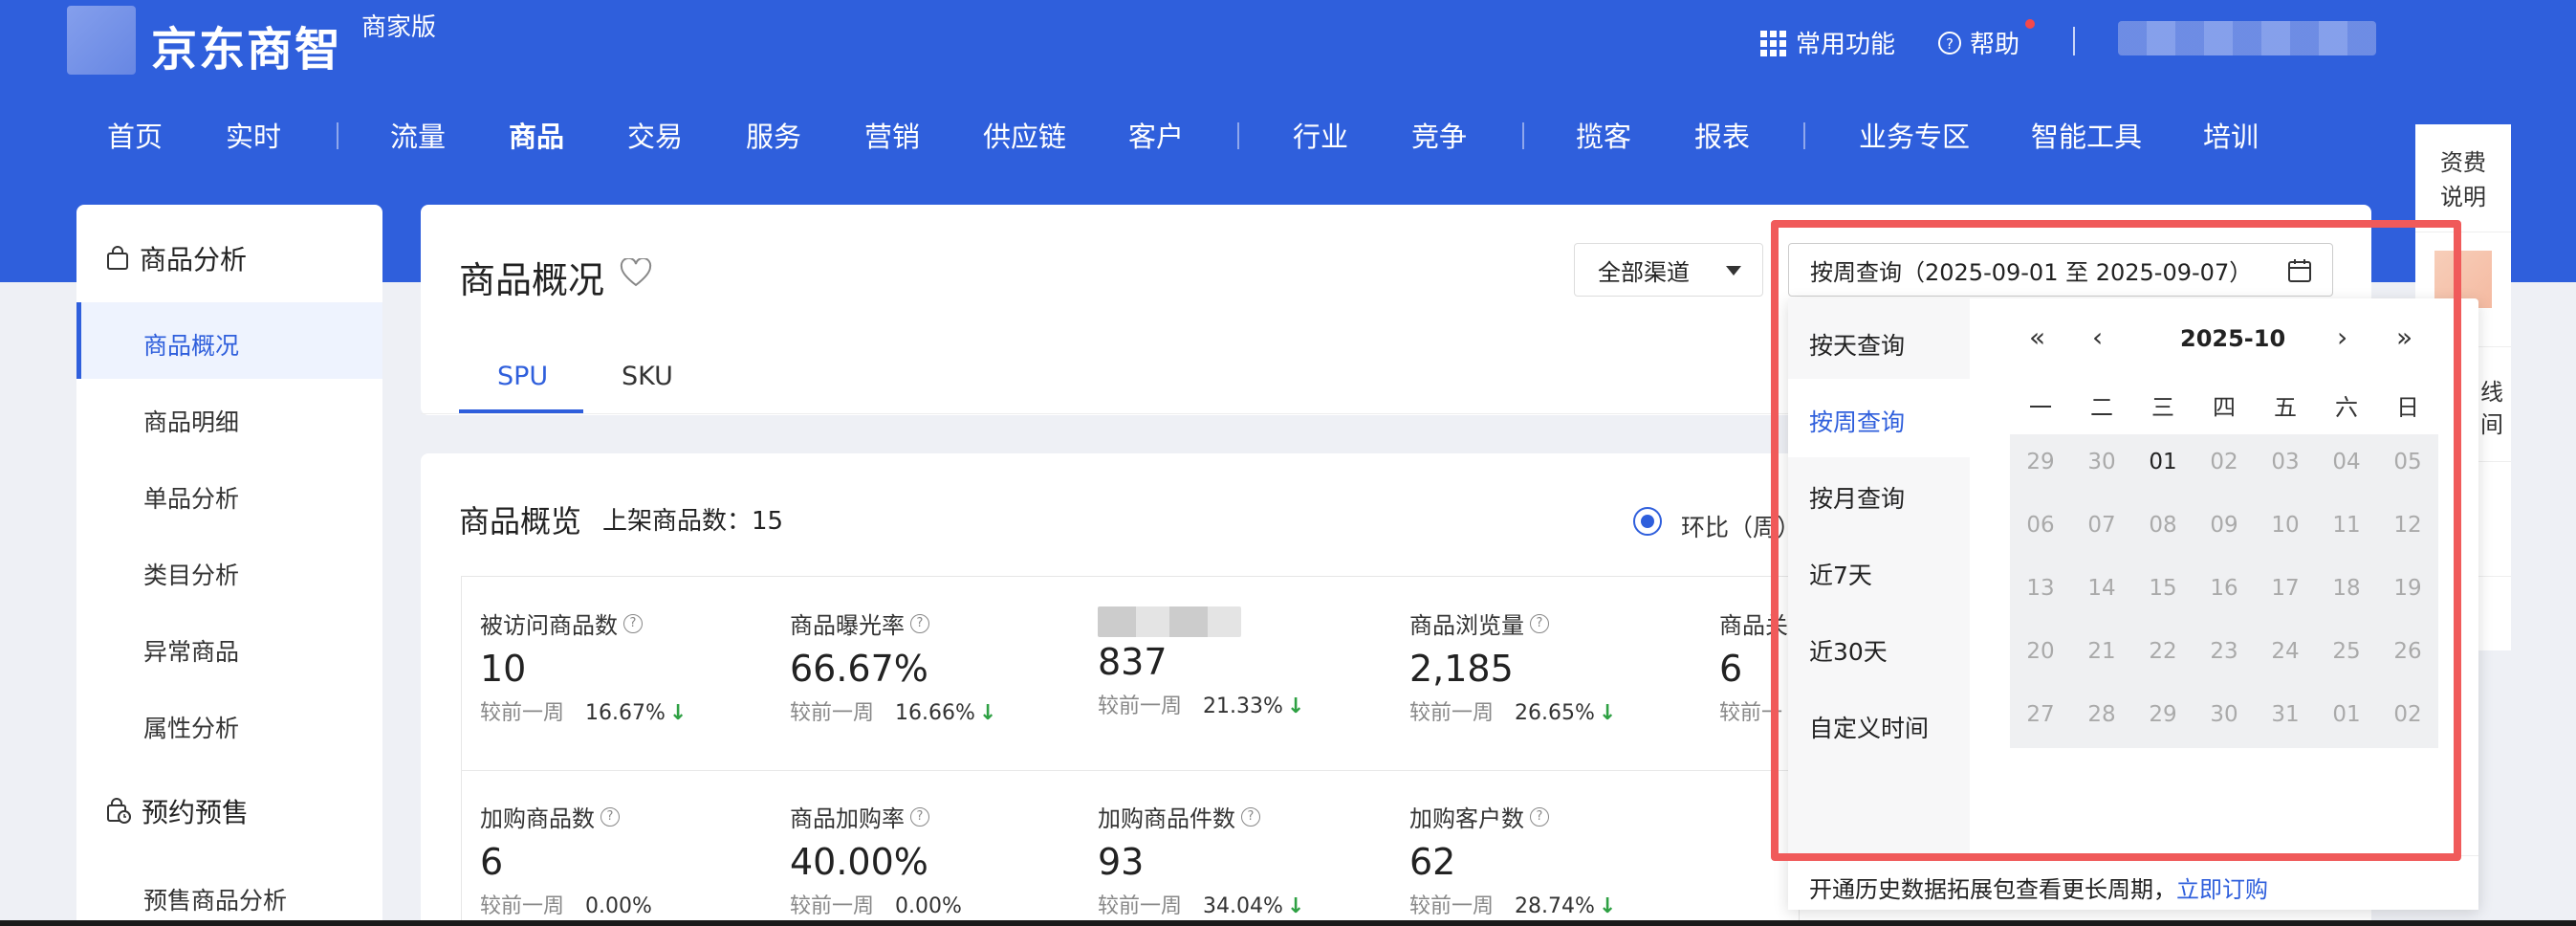  What do you see at coordinates (503, 669) in the screenshot?
I see `metric-value: 10` at bounding box center [503, 669].